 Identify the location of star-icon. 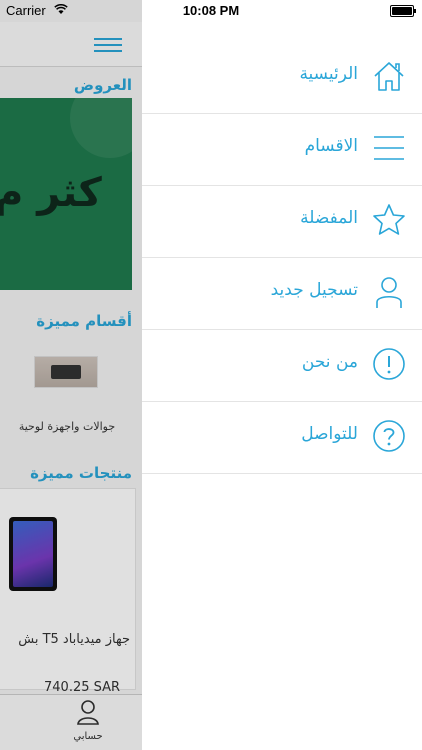
(389, 219).